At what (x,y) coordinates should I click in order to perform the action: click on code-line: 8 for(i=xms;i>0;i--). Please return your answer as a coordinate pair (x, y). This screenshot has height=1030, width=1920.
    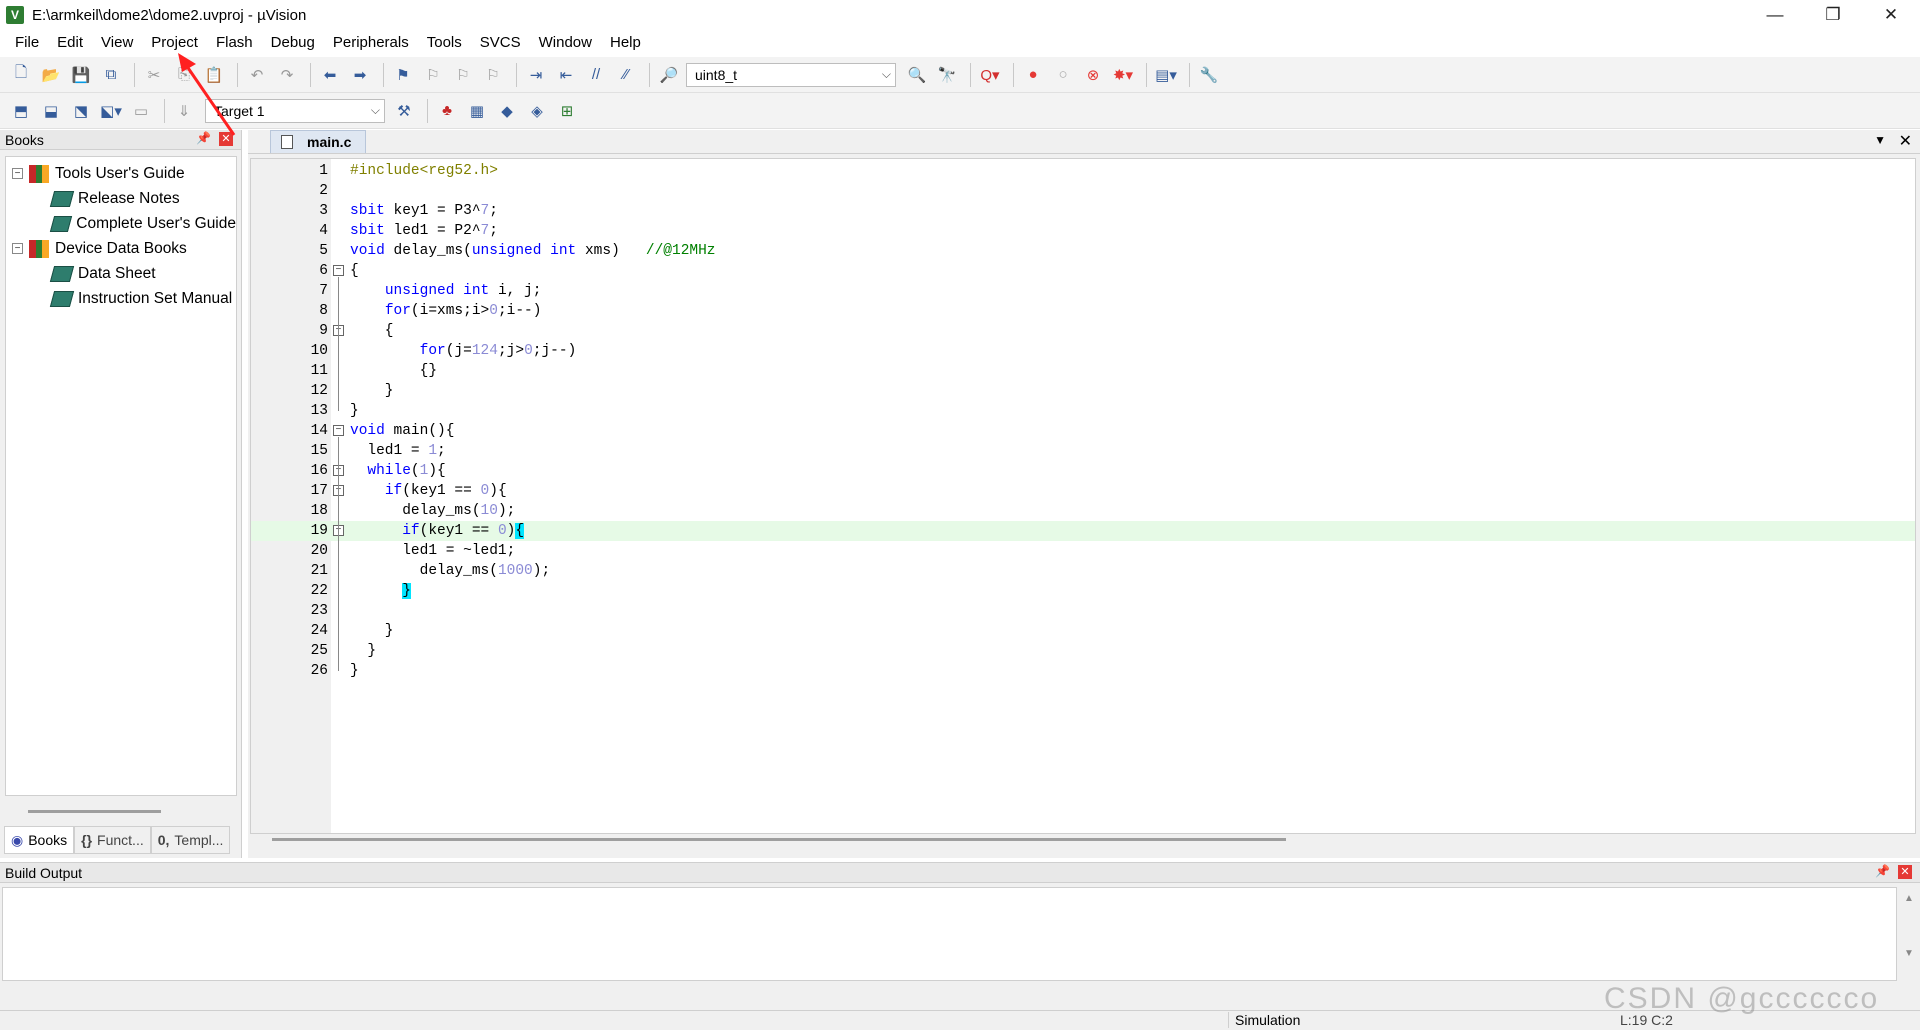
    Looking at the image, I should click on (1083, 311).